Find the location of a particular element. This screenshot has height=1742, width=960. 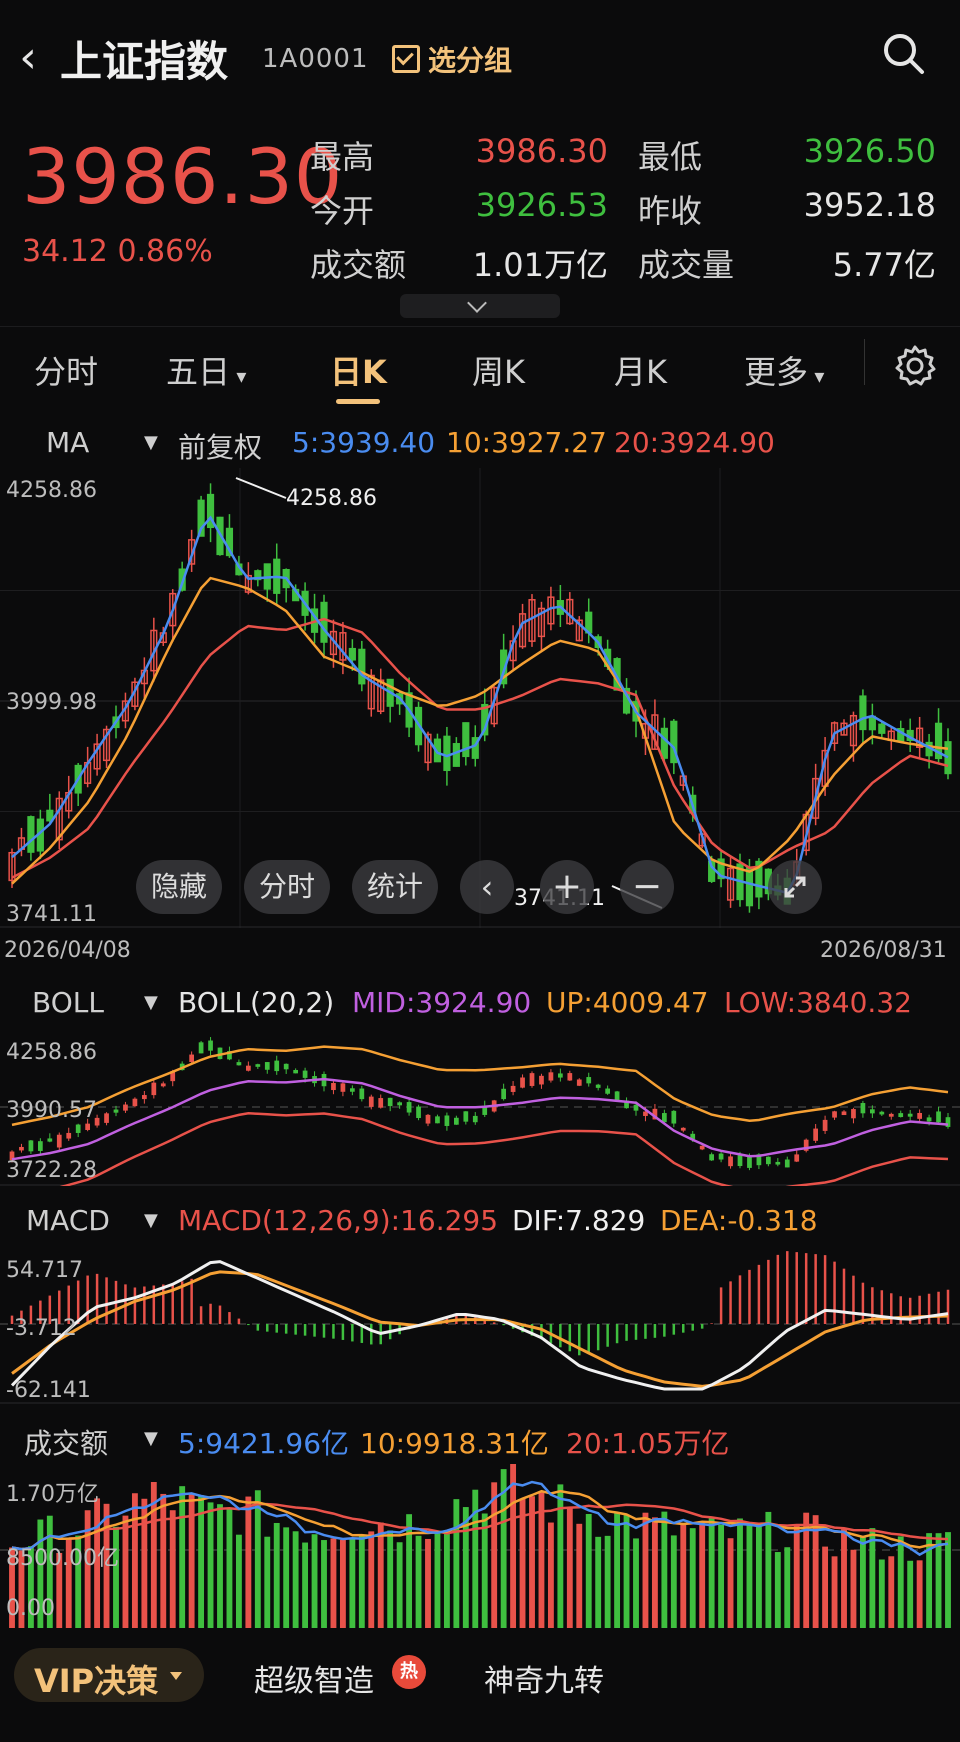

tab-2: 日K is located at coordinates (358, 370).